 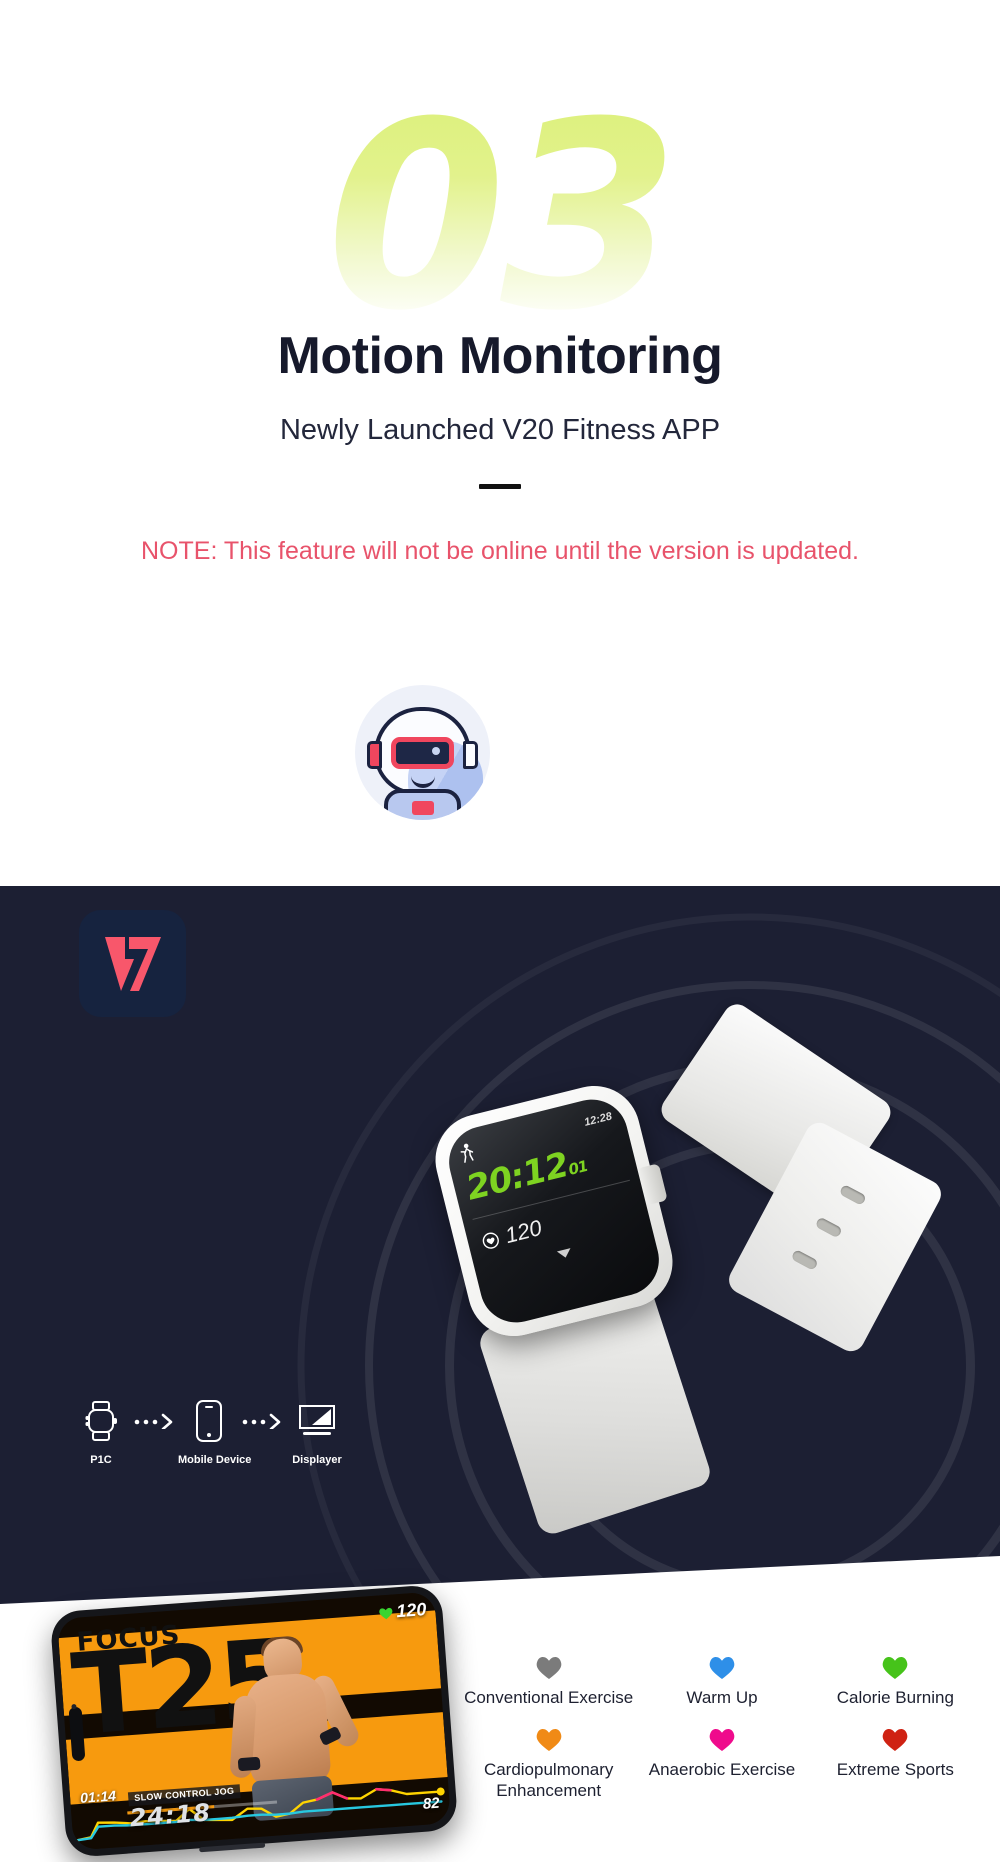 I want to click on phone-frame: FOCUS T25 120 01:14 SLOW CONTROL JOG, so click(x=254, y=1721).